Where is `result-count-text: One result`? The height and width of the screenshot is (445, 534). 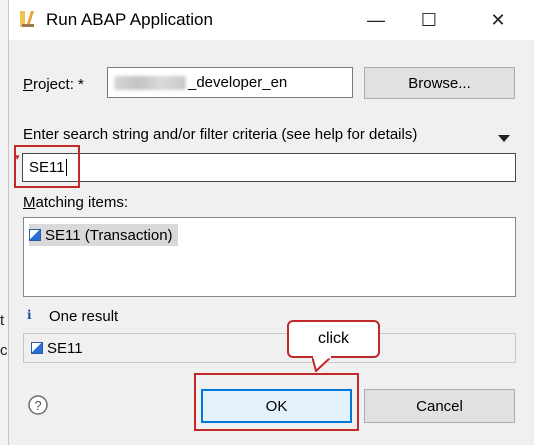 result-count-text: One result is located at coordinates (84, 316).